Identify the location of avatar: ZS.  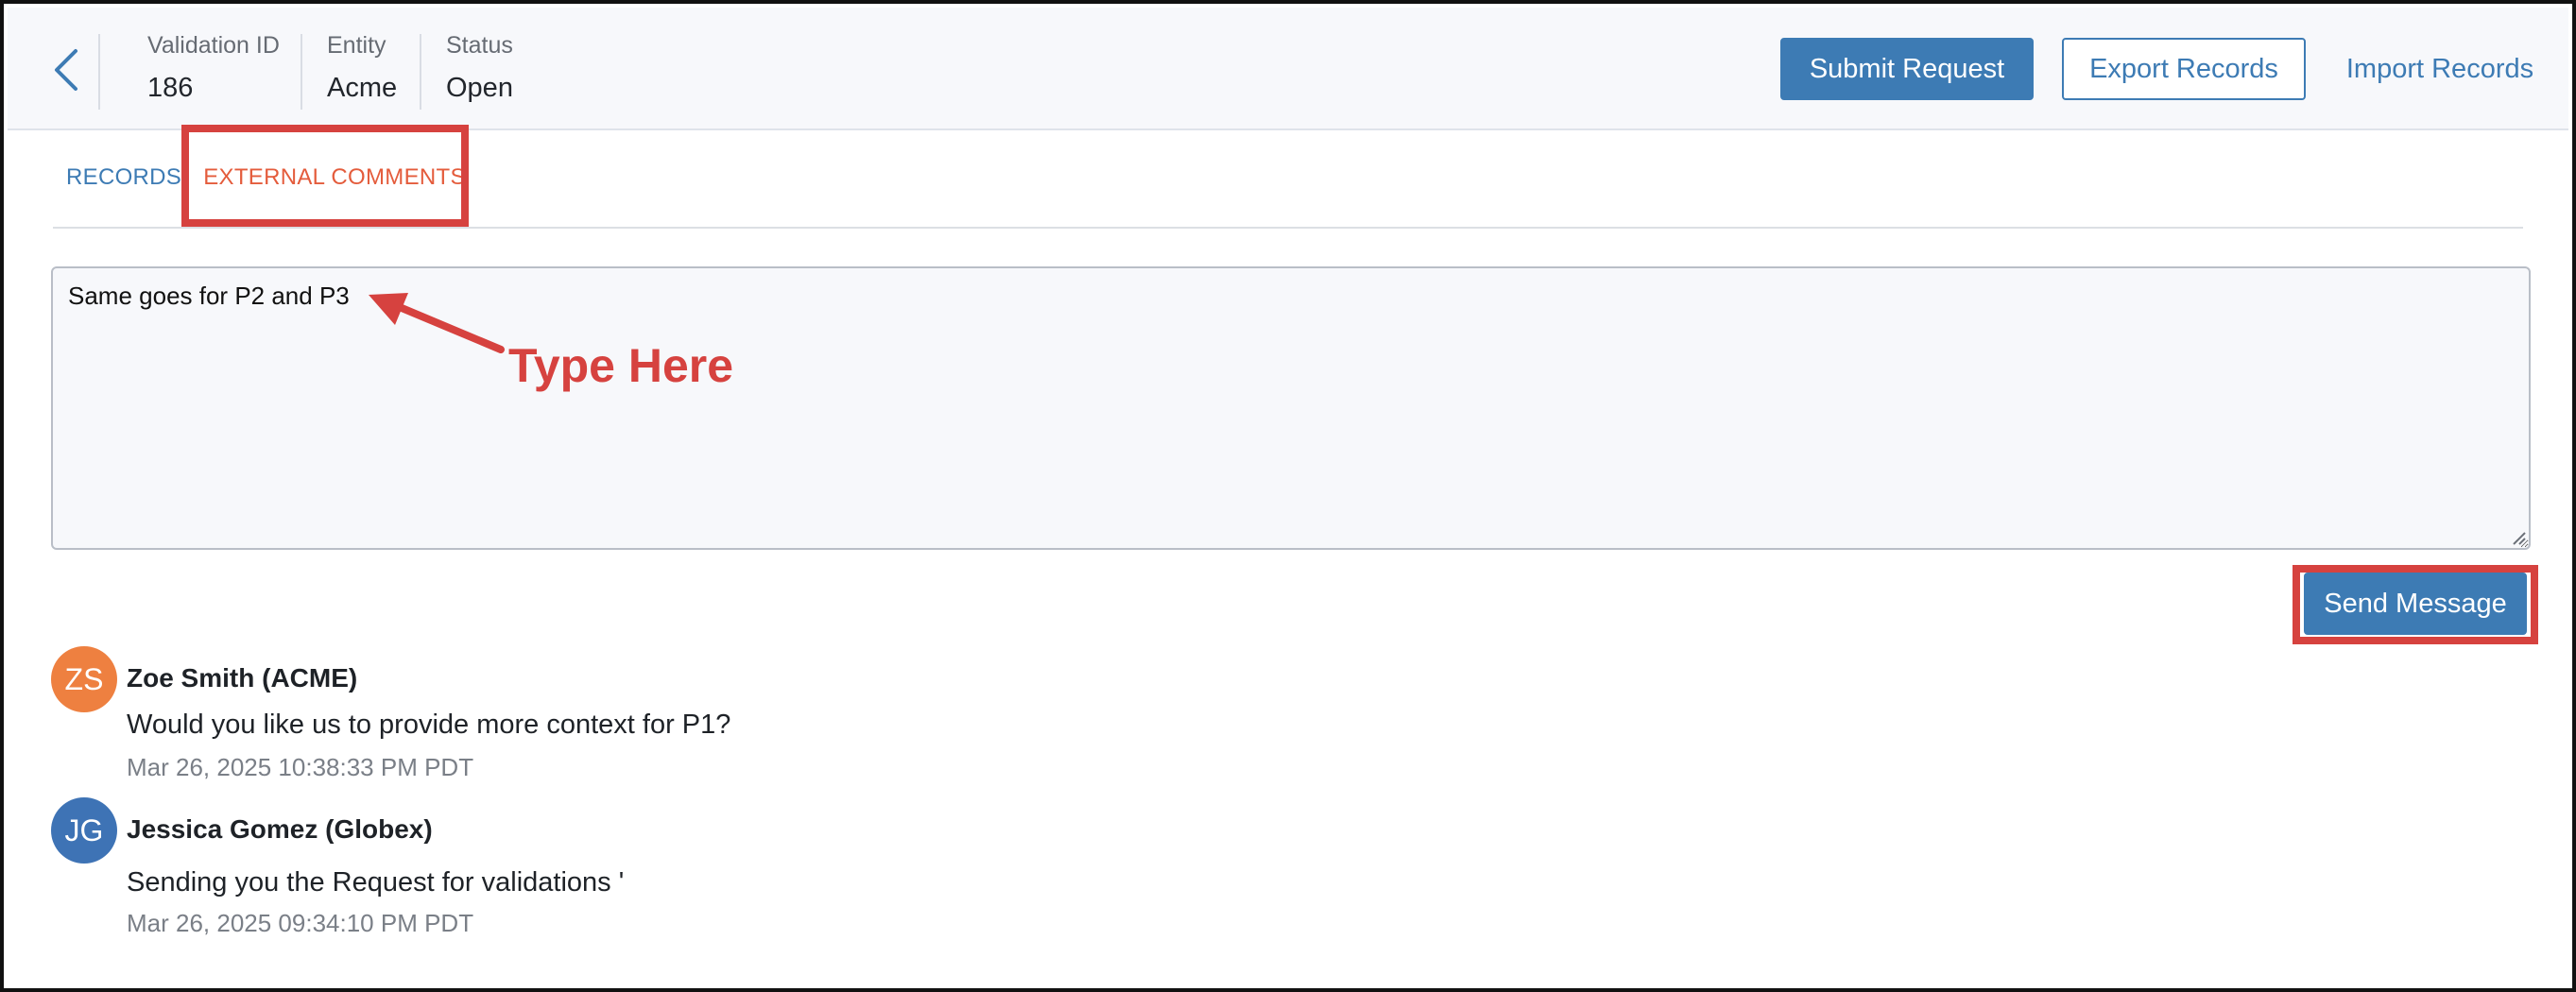
(84, 679).